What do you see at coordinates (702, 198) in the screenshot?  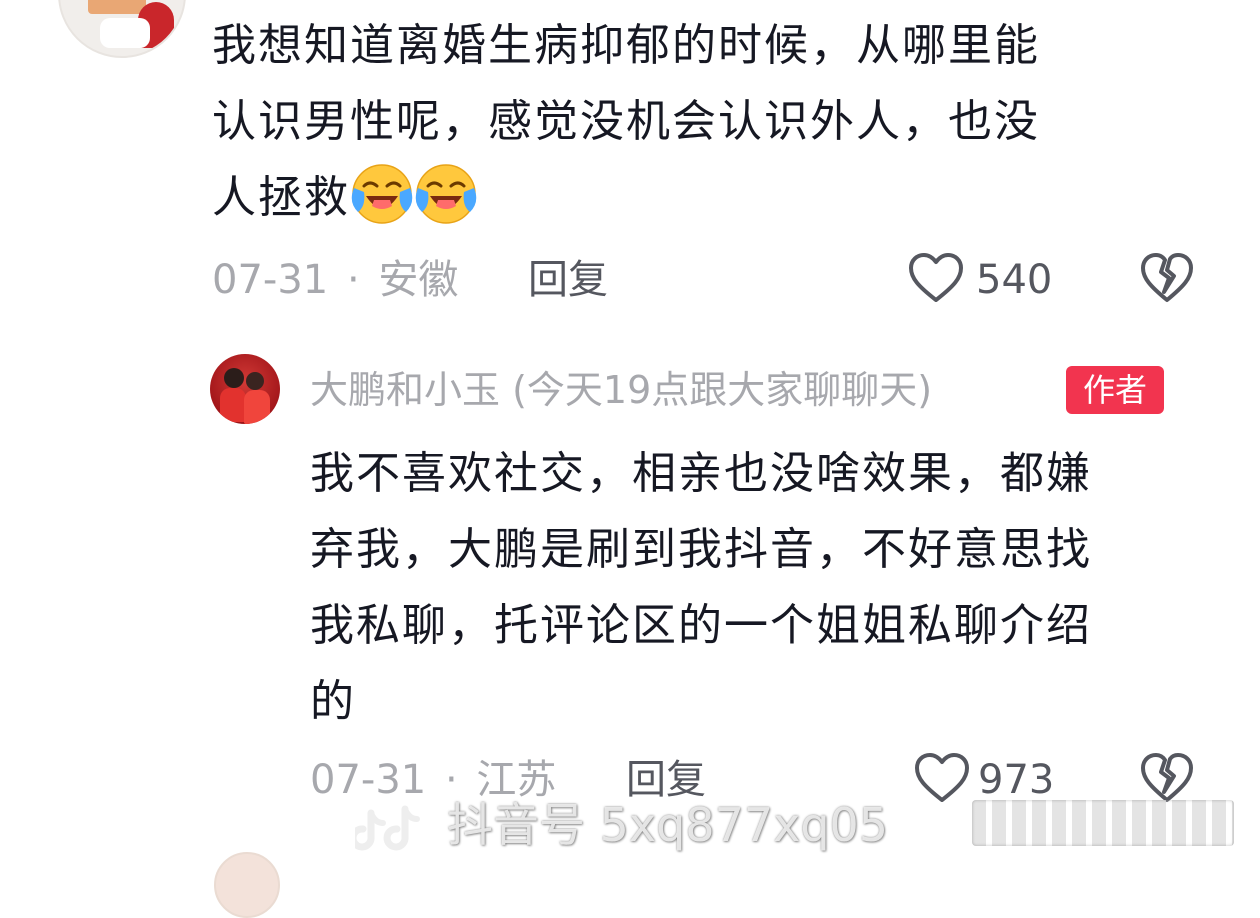 I see `comment-line-with-emoji: 人拯救` at bounding box center [702, 198].